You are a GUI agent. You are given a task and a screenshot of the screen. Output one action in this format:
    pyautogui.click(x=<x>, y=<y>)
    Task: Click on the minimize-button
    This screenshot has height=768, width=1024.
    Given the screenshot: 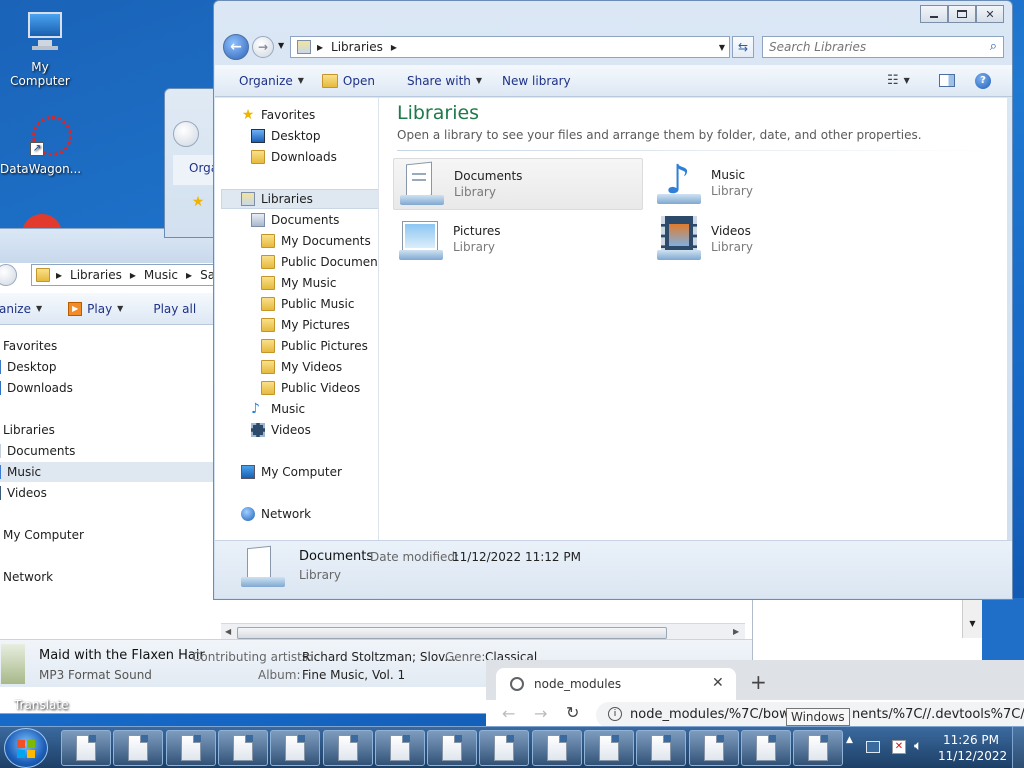 What is the action you would take?
    pyautogui.click(x=934, y=14)
    